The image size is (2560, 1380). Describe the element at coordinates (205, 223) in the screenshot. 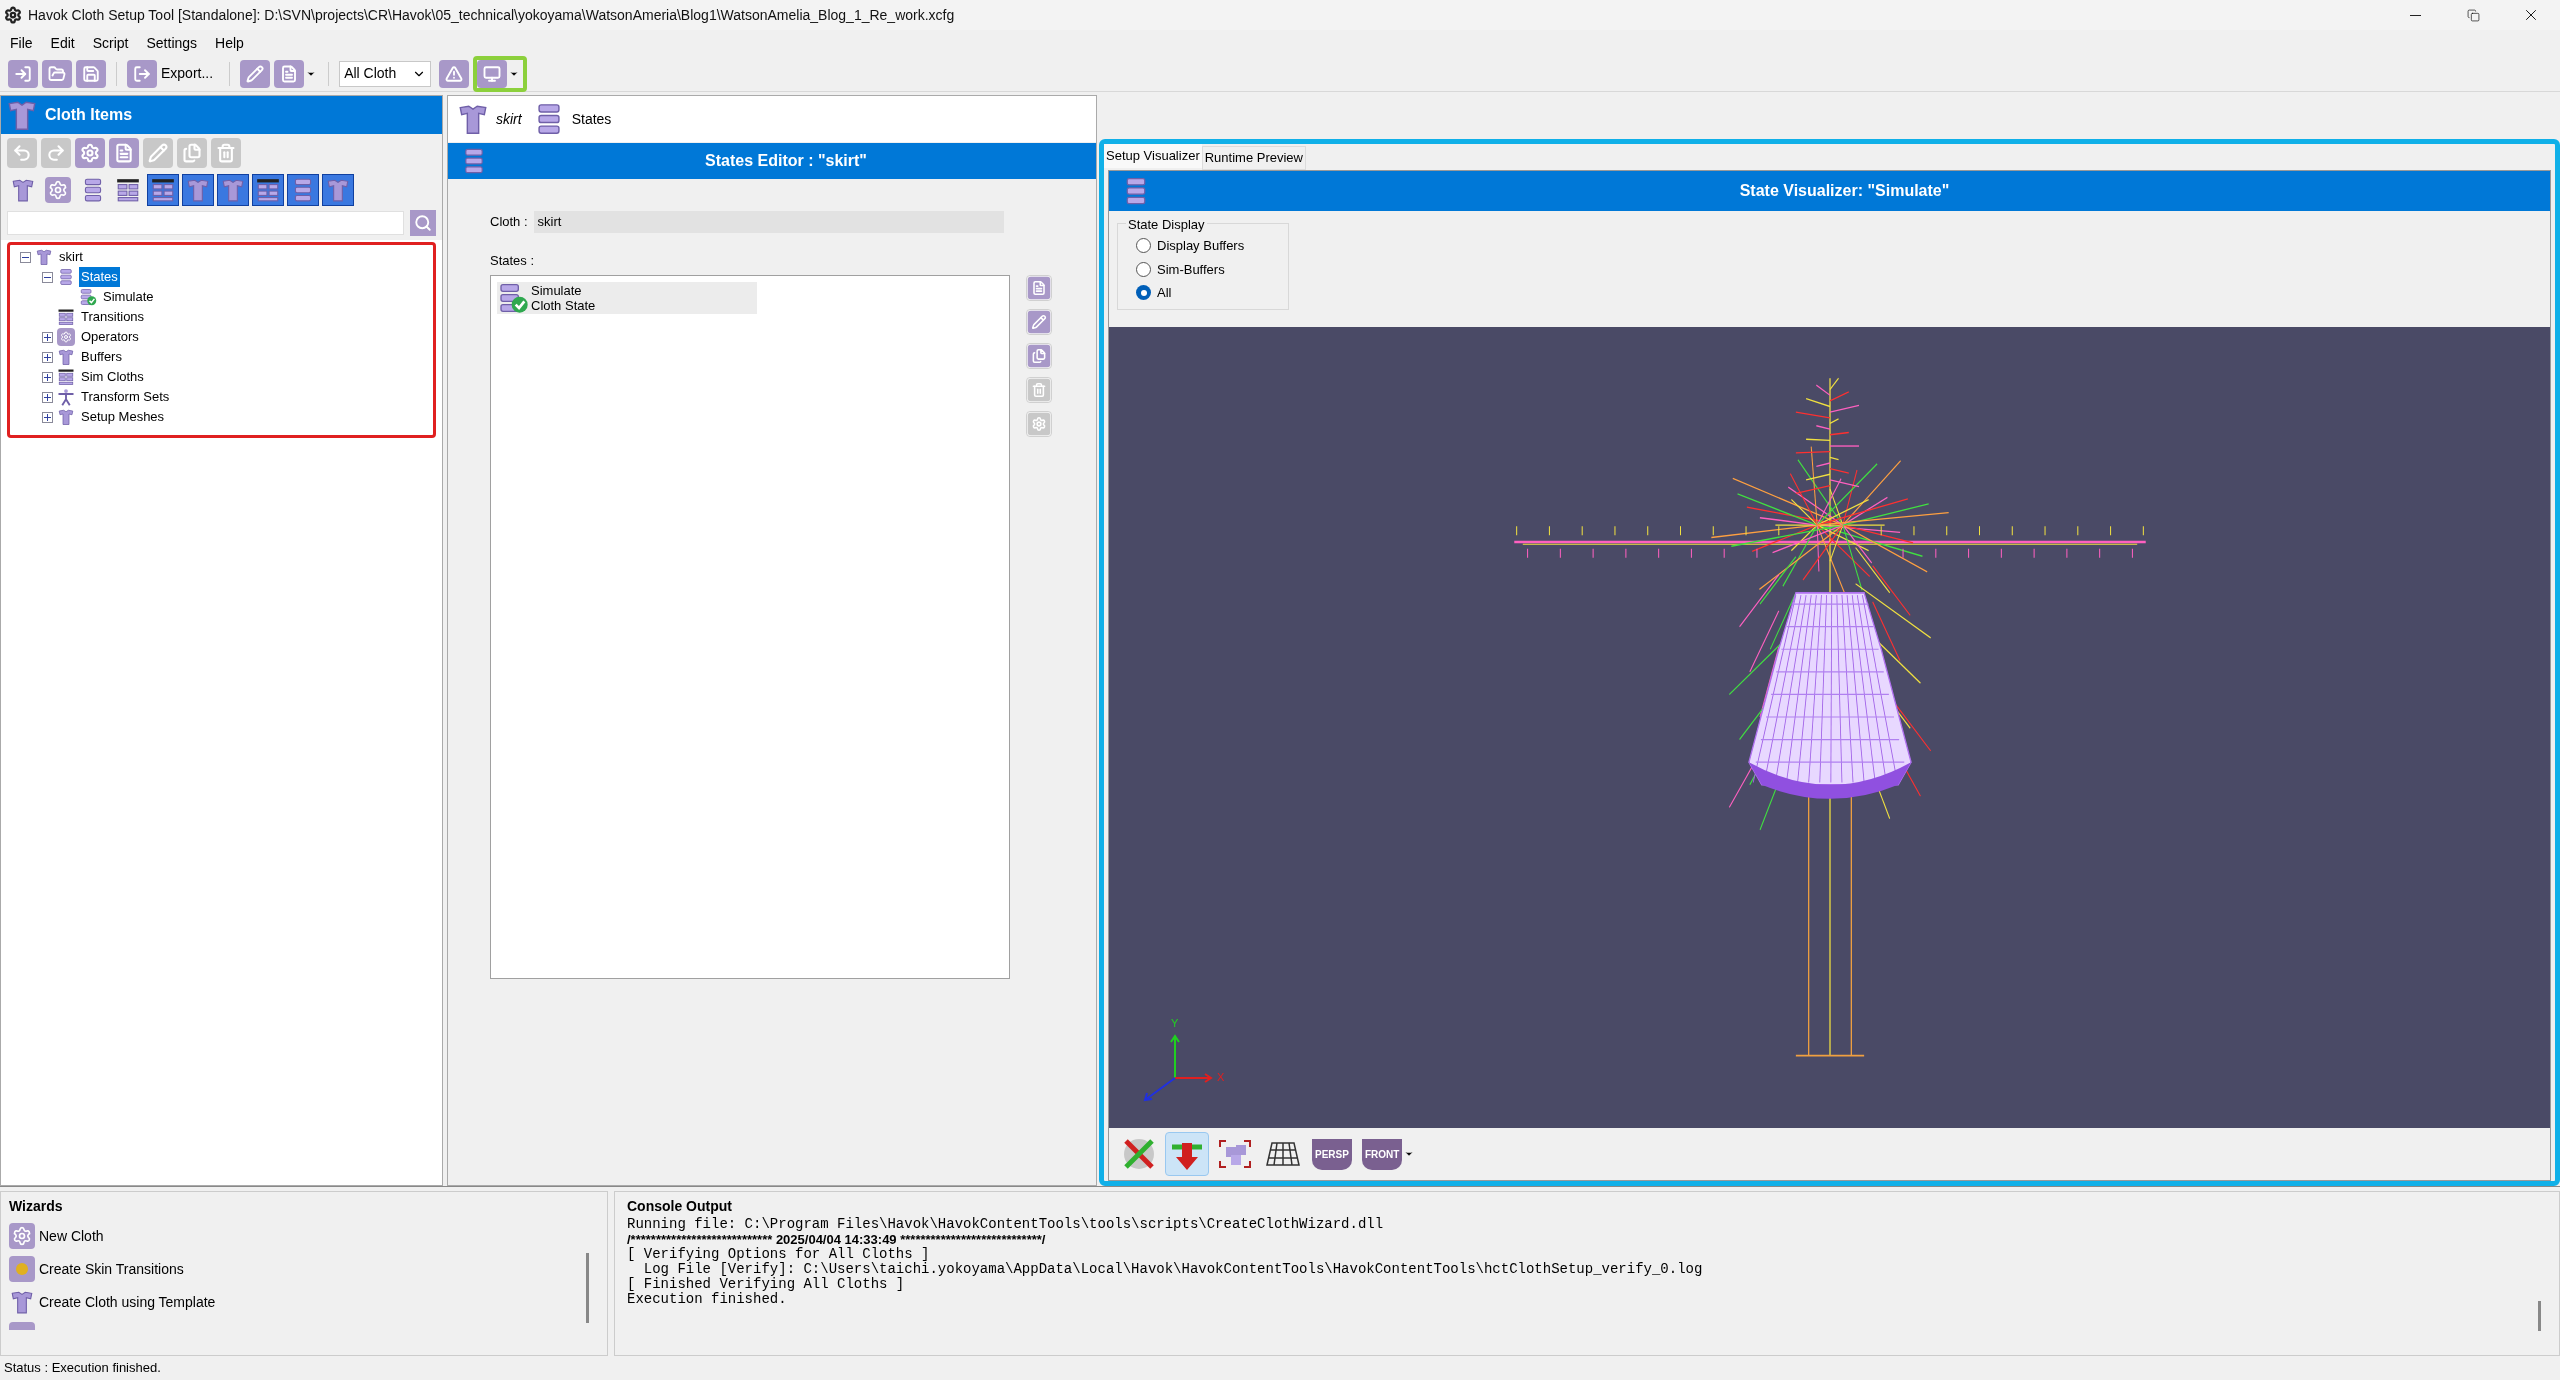

I see `search-field` at that location.